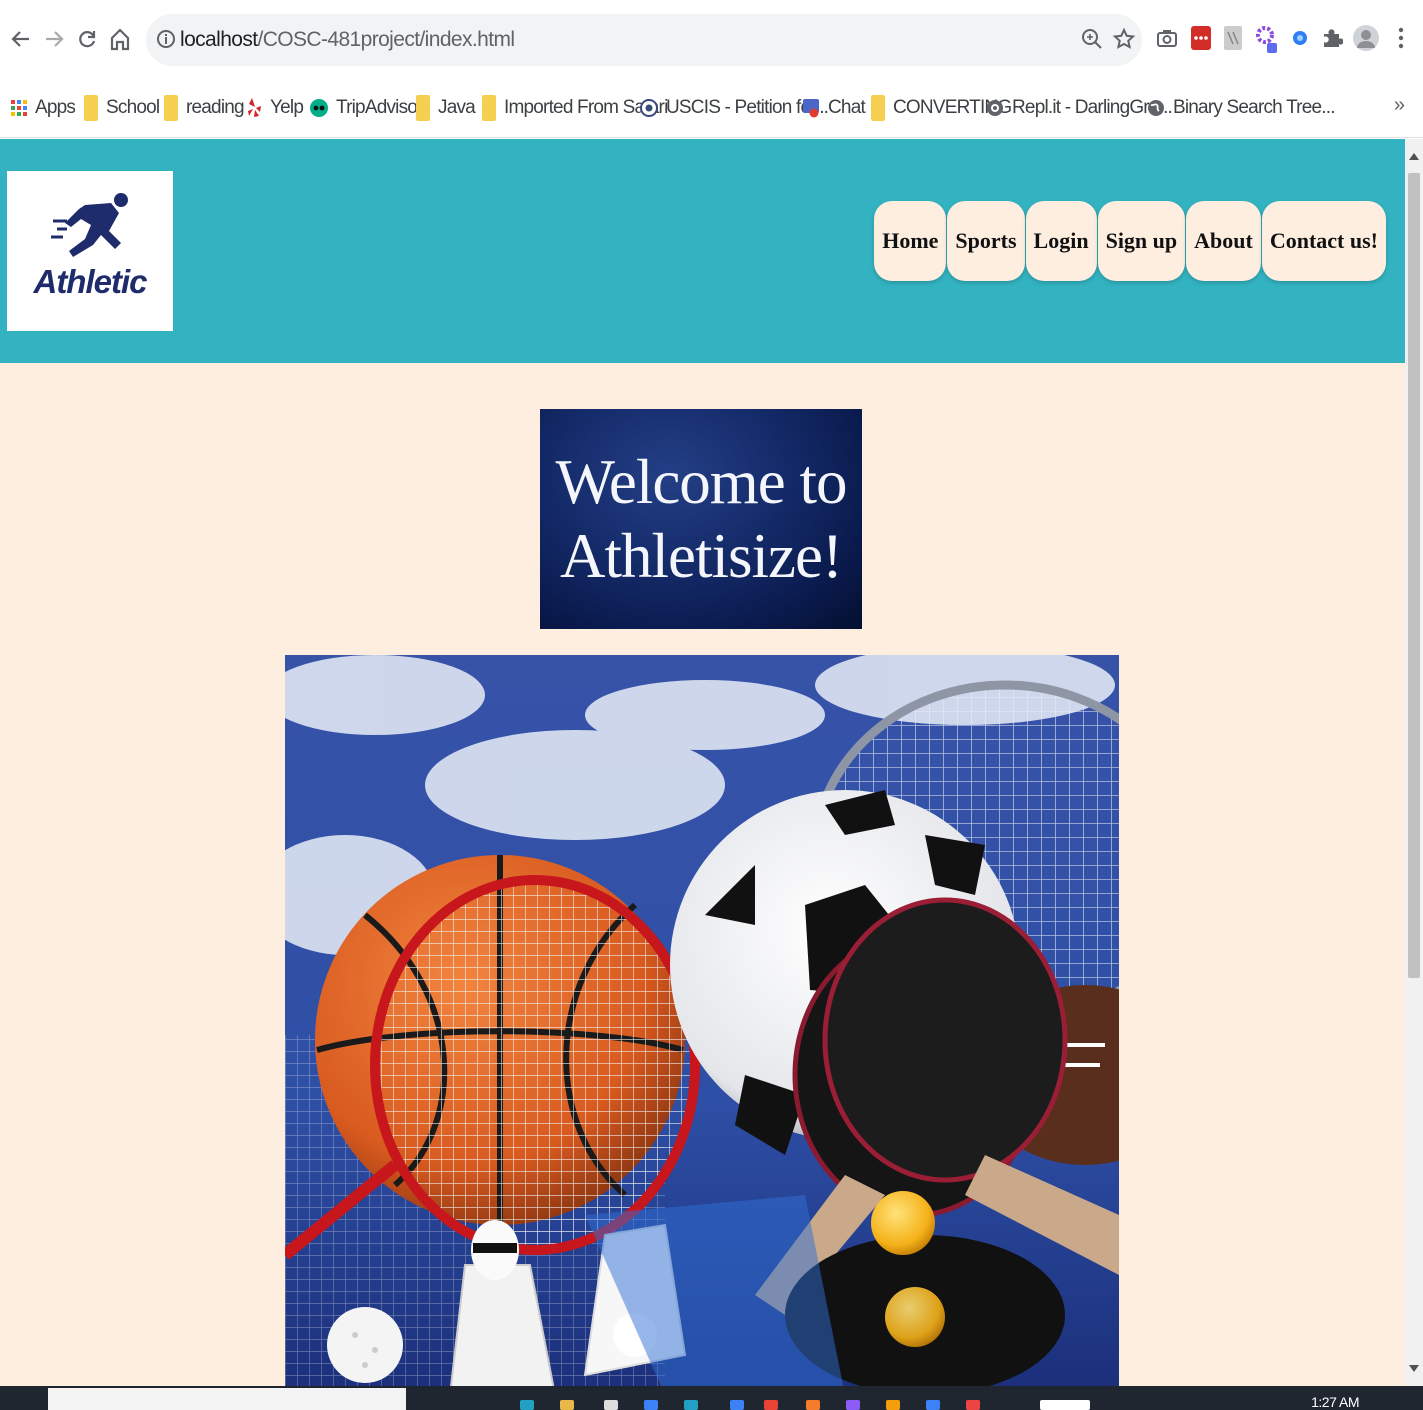  What do you see at coordinates (287, 107) in the screenshot?
I see `bookmark-label: Yelp` at bounding box center [287, 107].